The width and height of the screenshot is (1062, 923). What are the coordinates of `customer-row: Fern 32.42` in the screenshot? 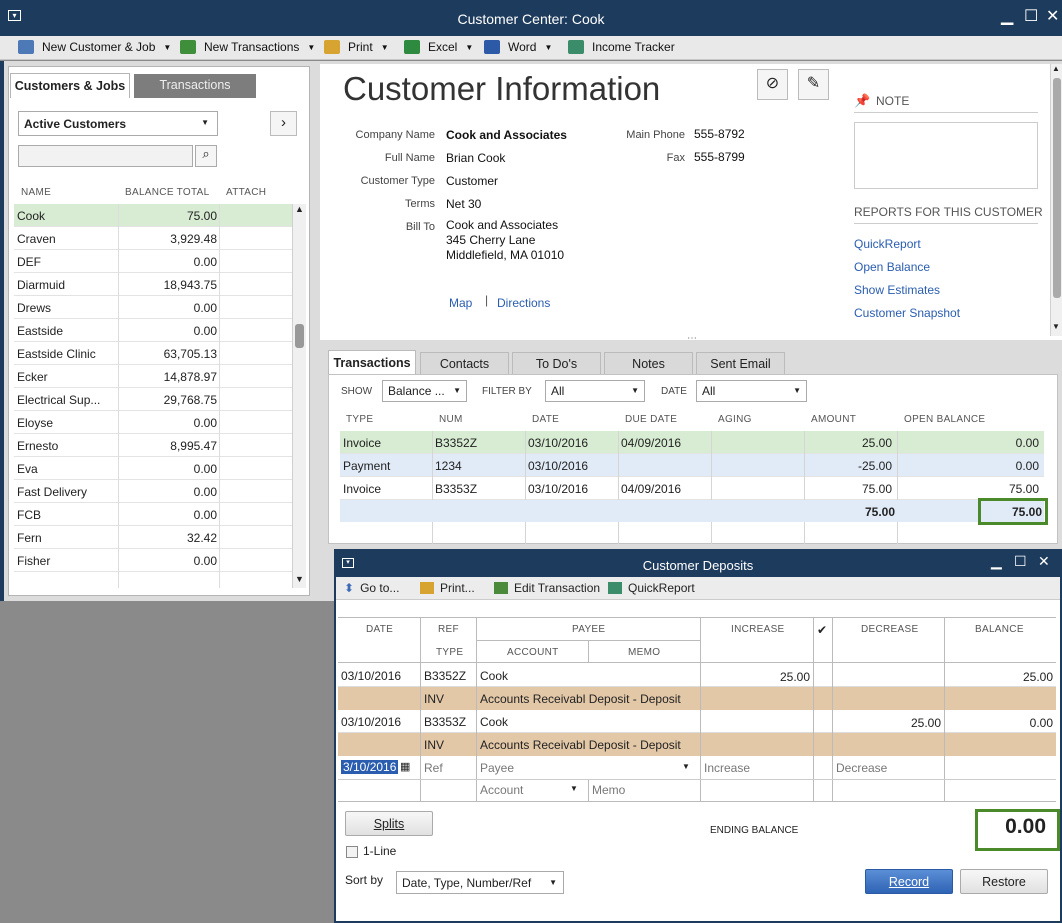 It's located at (153, 537).